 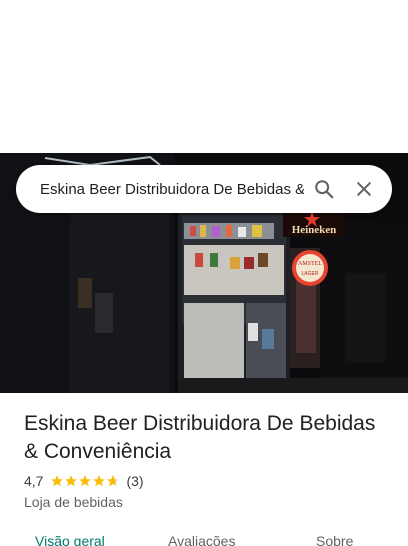 I want to click on tab-about: Sobre, so click(x=334, y=539).